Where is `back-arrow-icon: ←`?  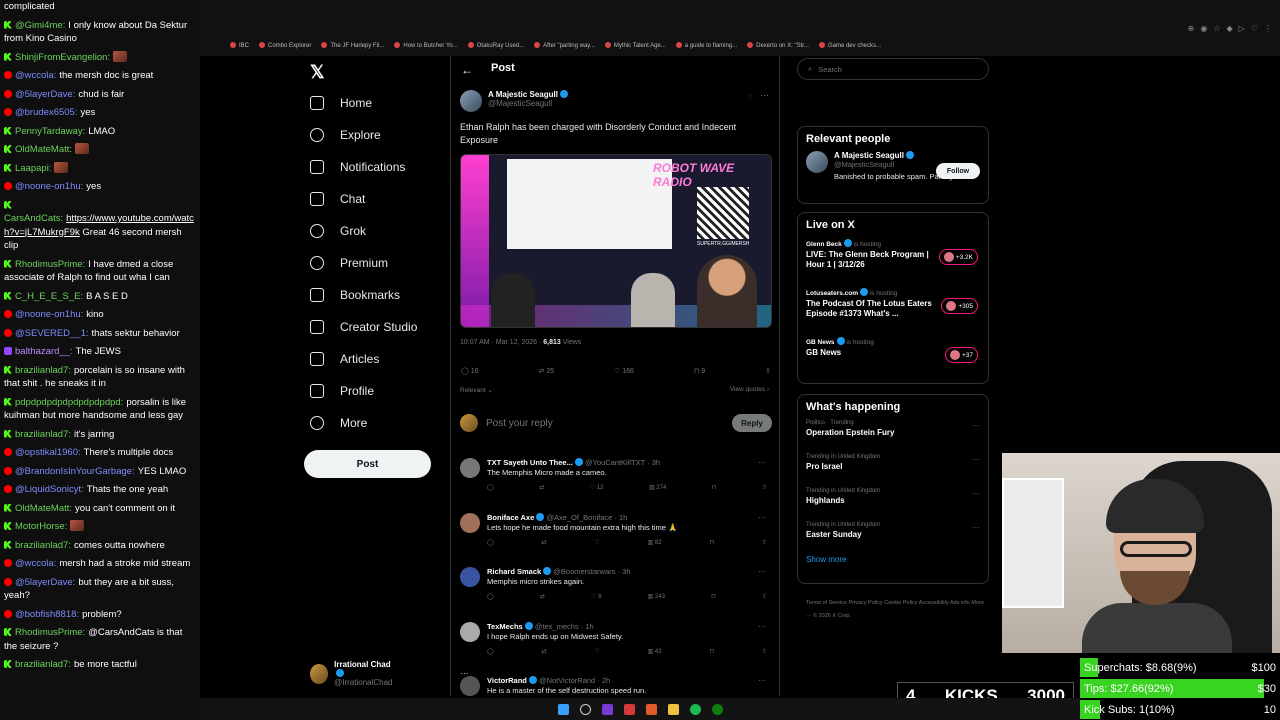
back-arrow-icon: ← is located at coordinates (467, 70).